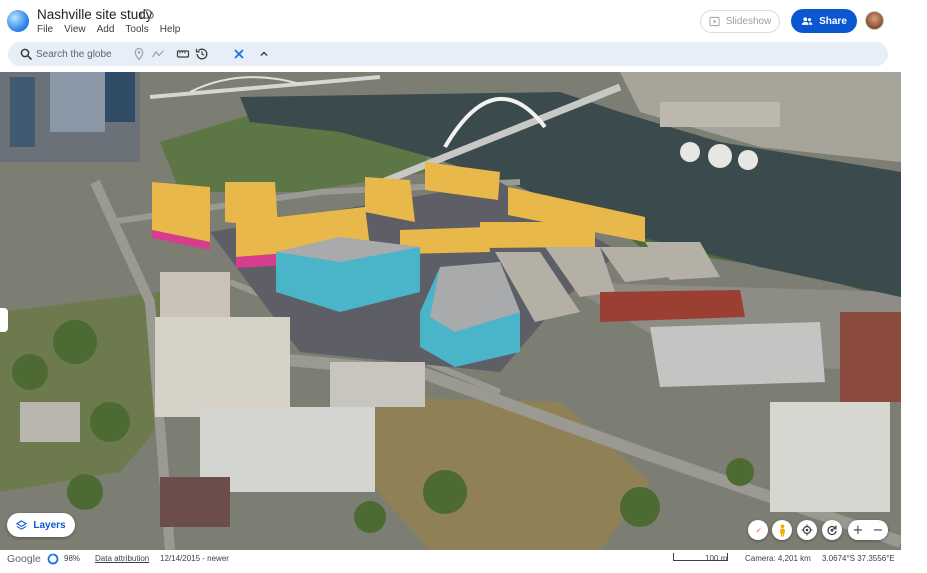 The width and height of the screenshot is (927, 573). I want to click on satellite-icon, so click(239, 54).